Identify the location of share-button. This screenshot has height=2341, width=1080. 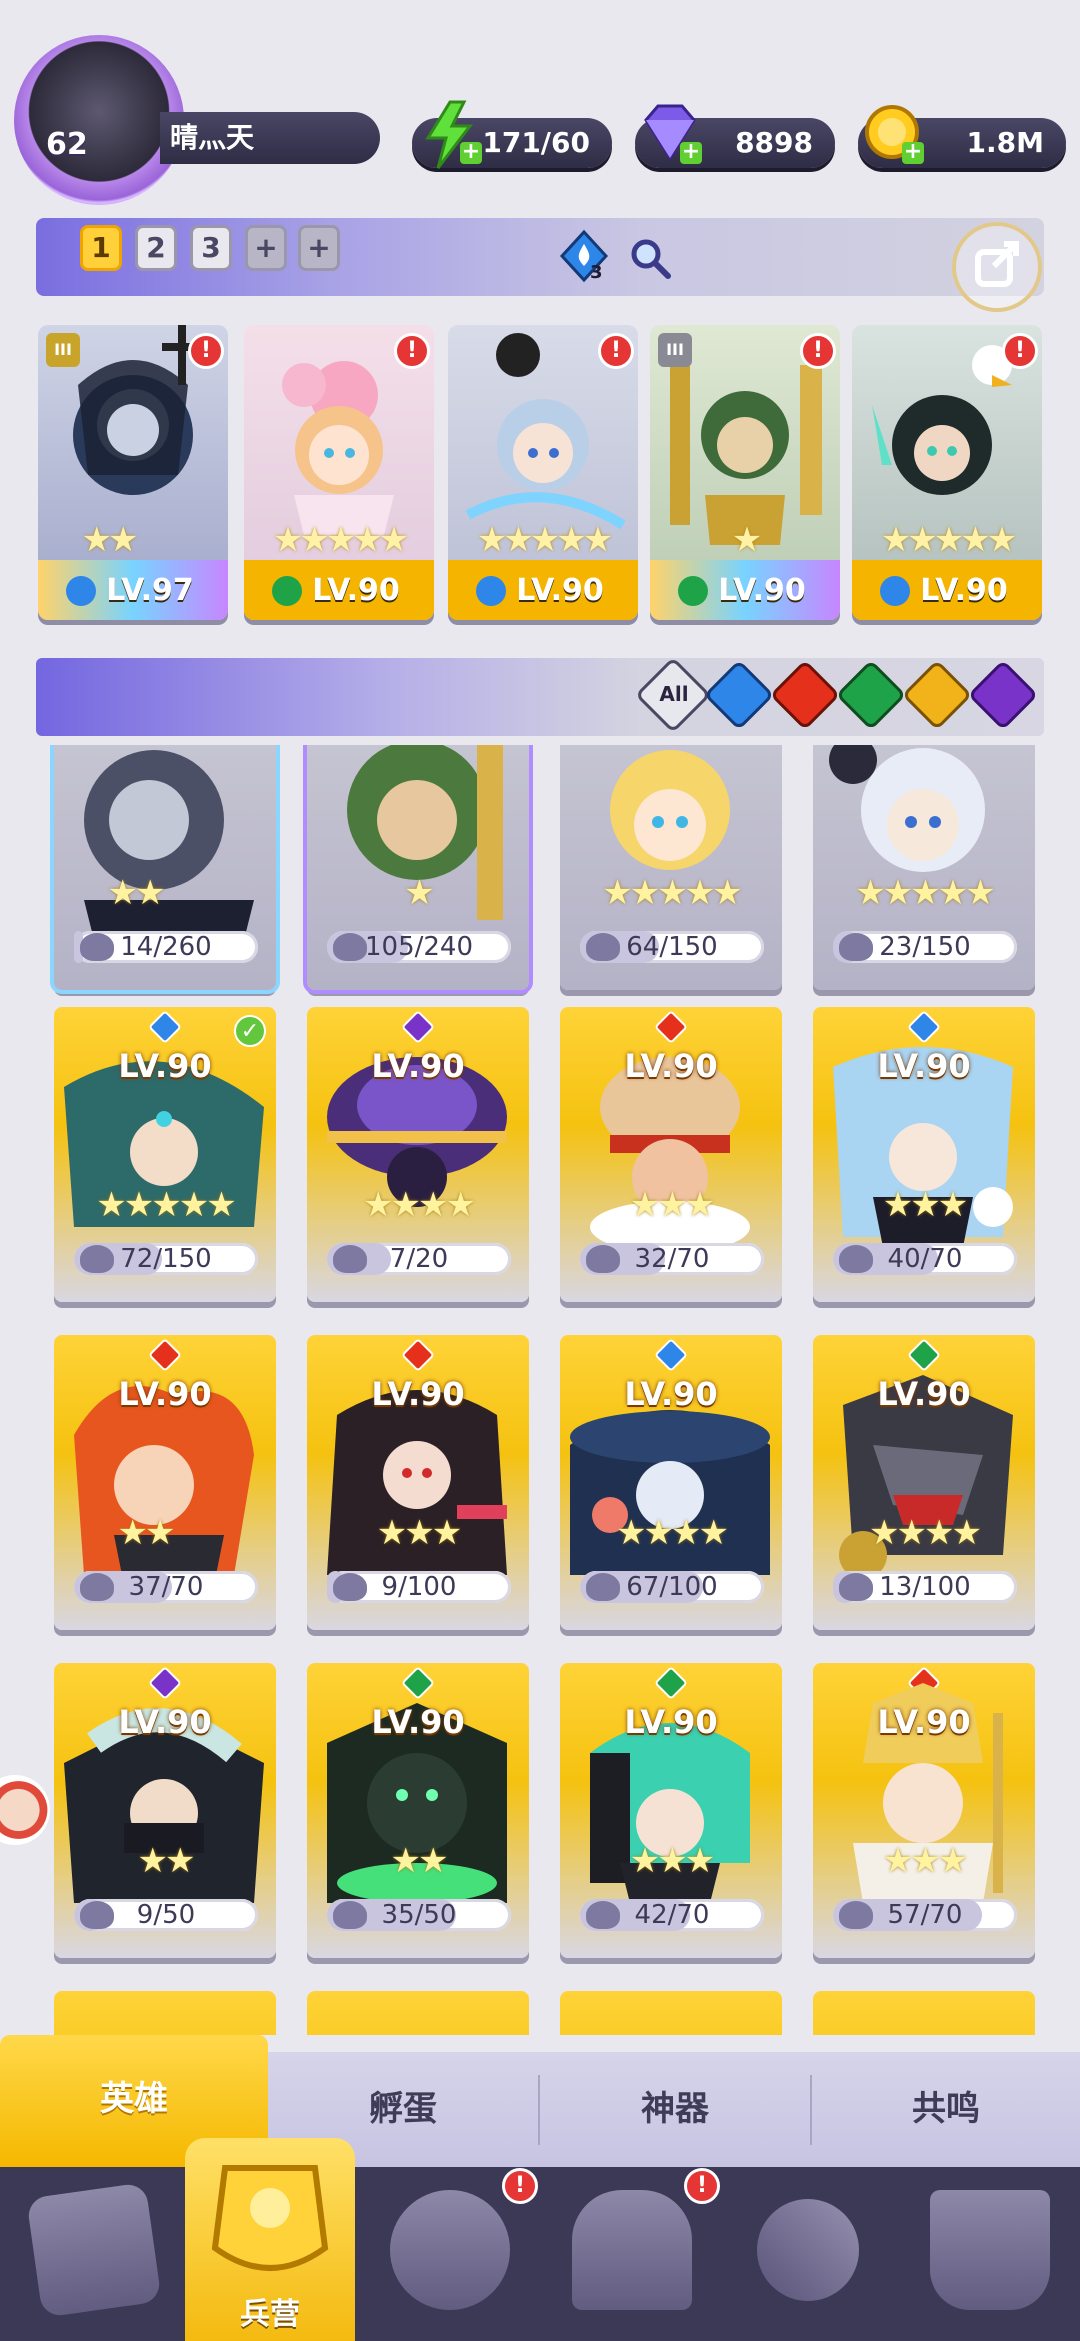
(997, 267).